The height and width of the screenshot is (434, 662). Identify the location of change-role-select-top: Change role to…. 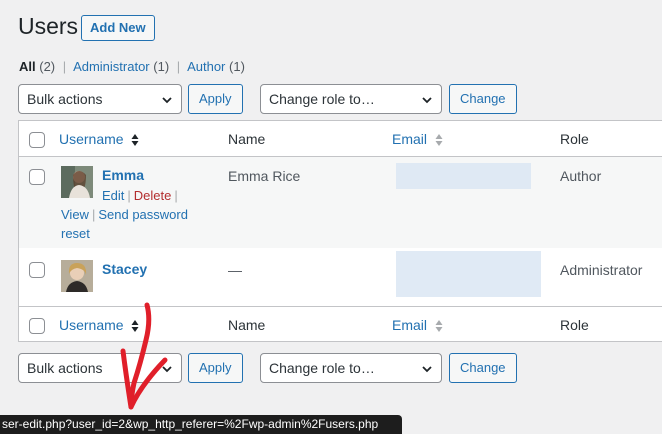
(351, 99).